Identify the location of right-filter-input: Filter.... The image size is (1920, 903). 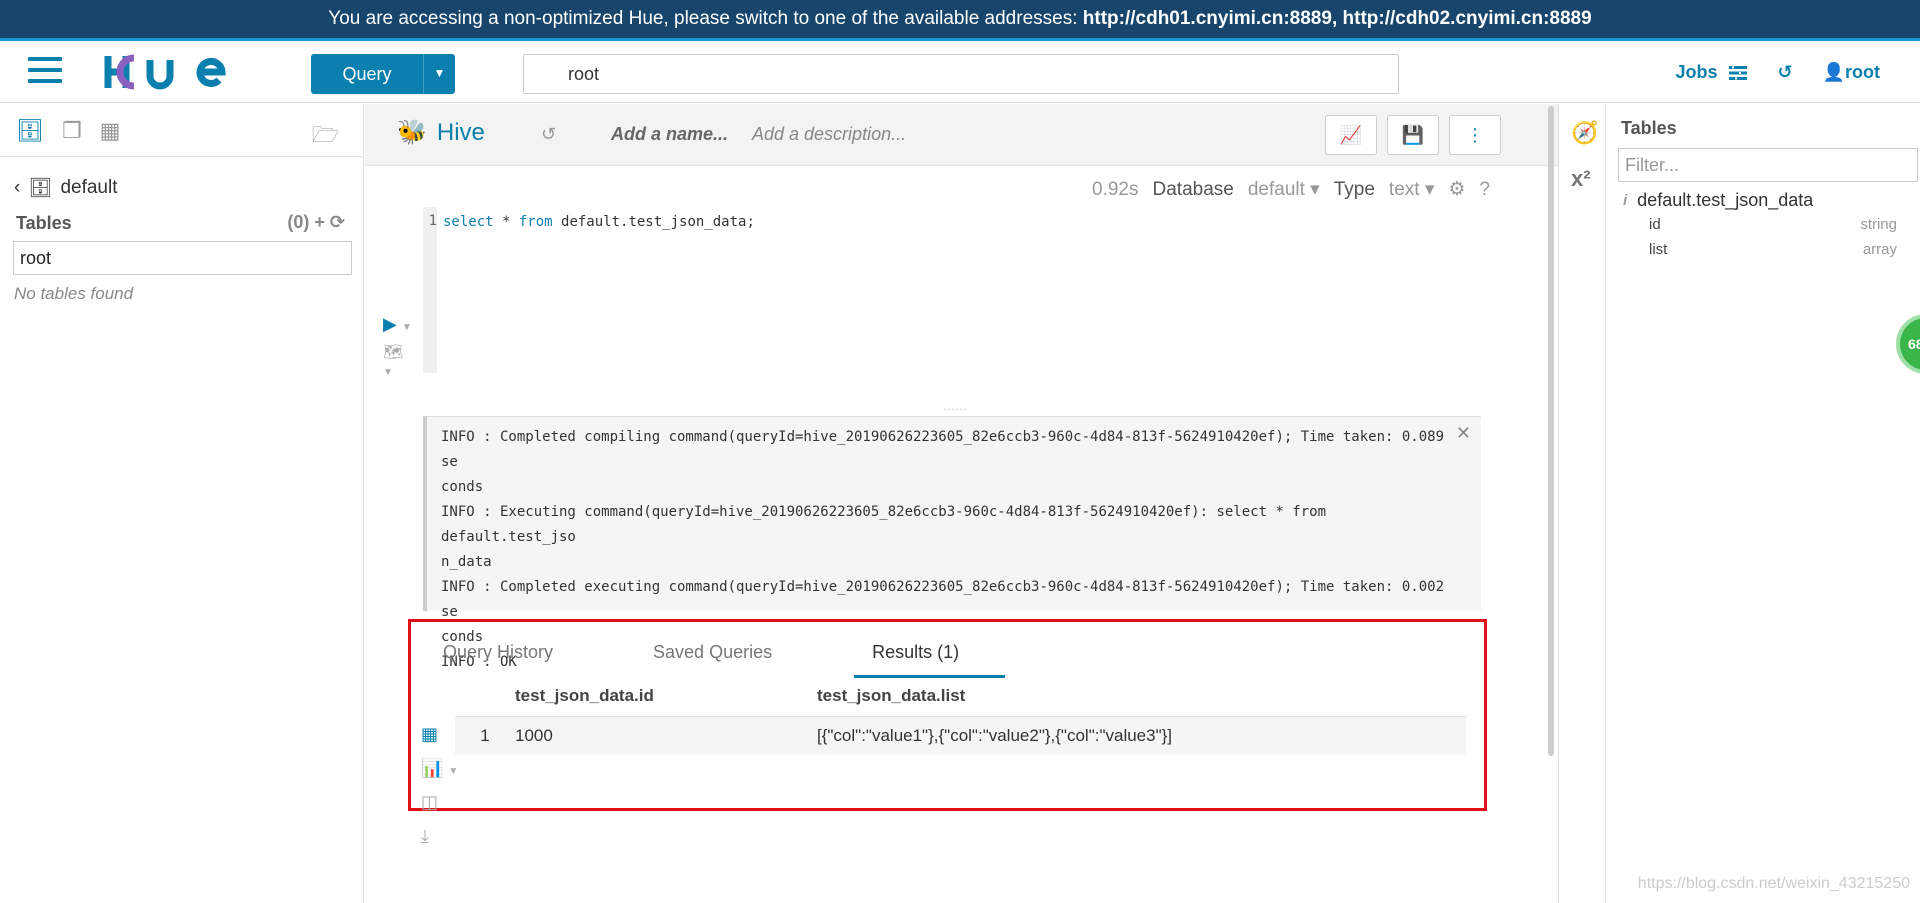
(1768, 165).